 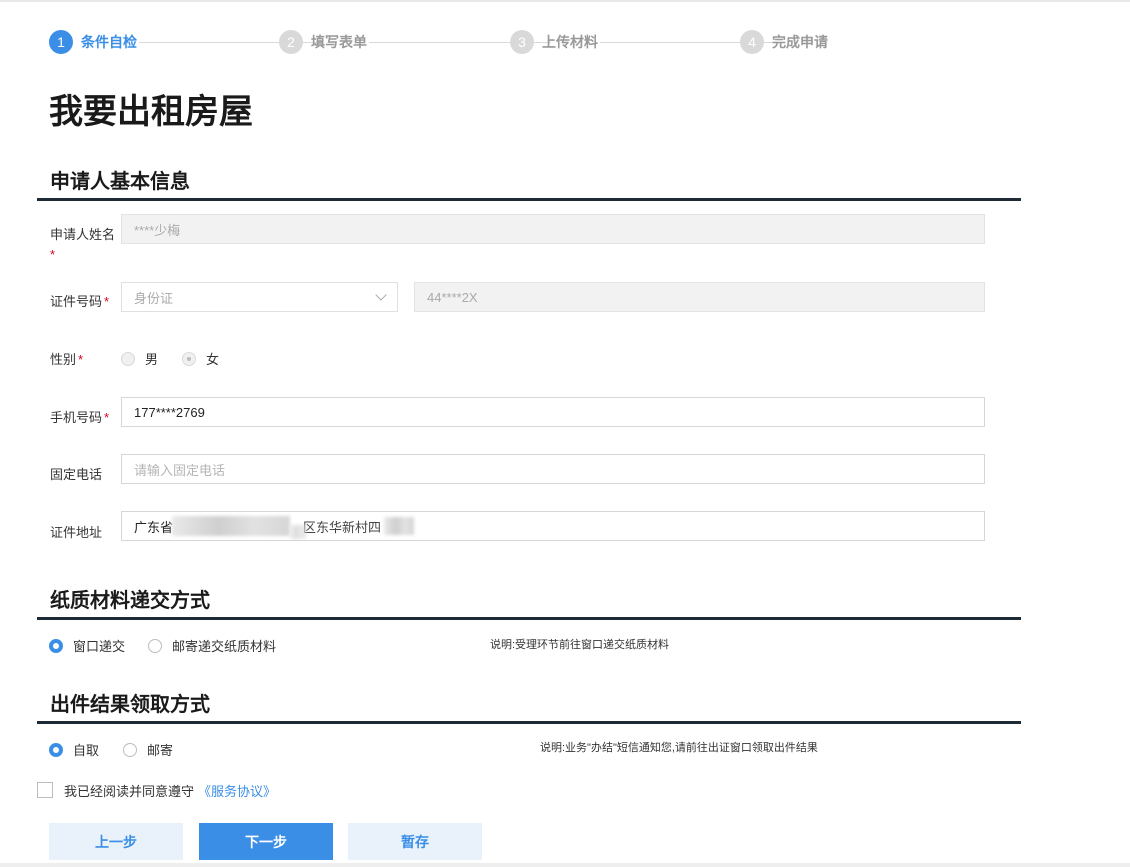 I want to click on id-label-text: 证件号码, so click(x=76, y=301).